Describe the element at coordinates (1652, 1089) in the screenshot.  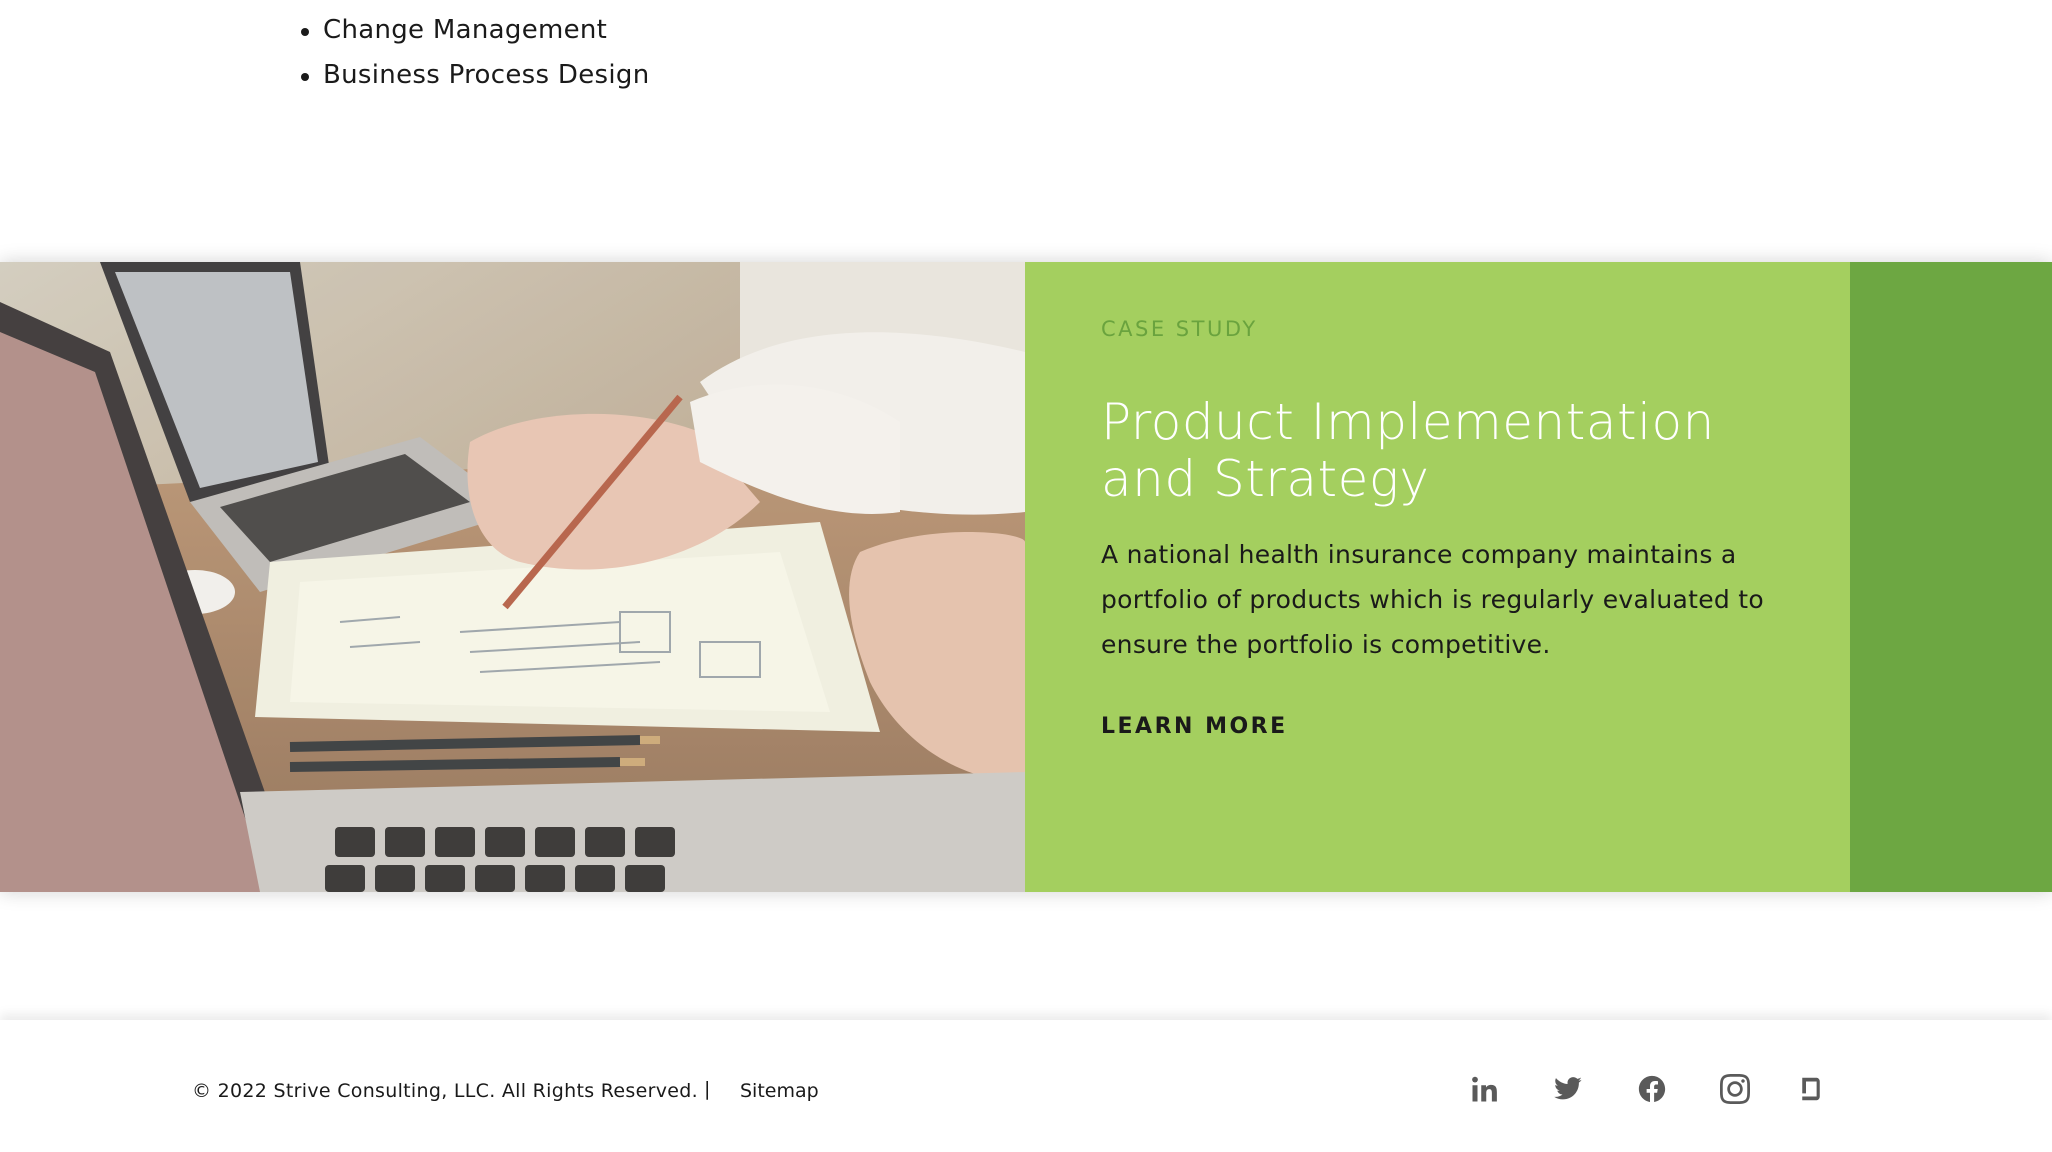
I see `facebook-icon` at that location.